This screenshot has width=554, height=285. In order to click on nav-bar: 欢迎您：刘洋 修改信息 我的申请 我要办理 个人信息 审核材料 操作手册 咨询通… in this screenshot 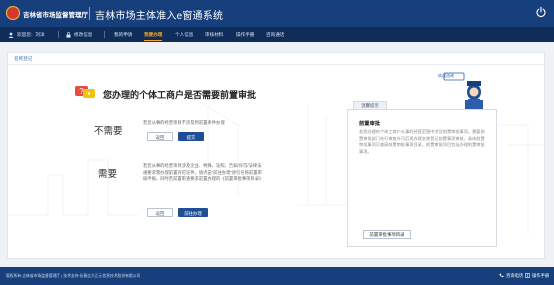, I will do `click(277, 34)`.